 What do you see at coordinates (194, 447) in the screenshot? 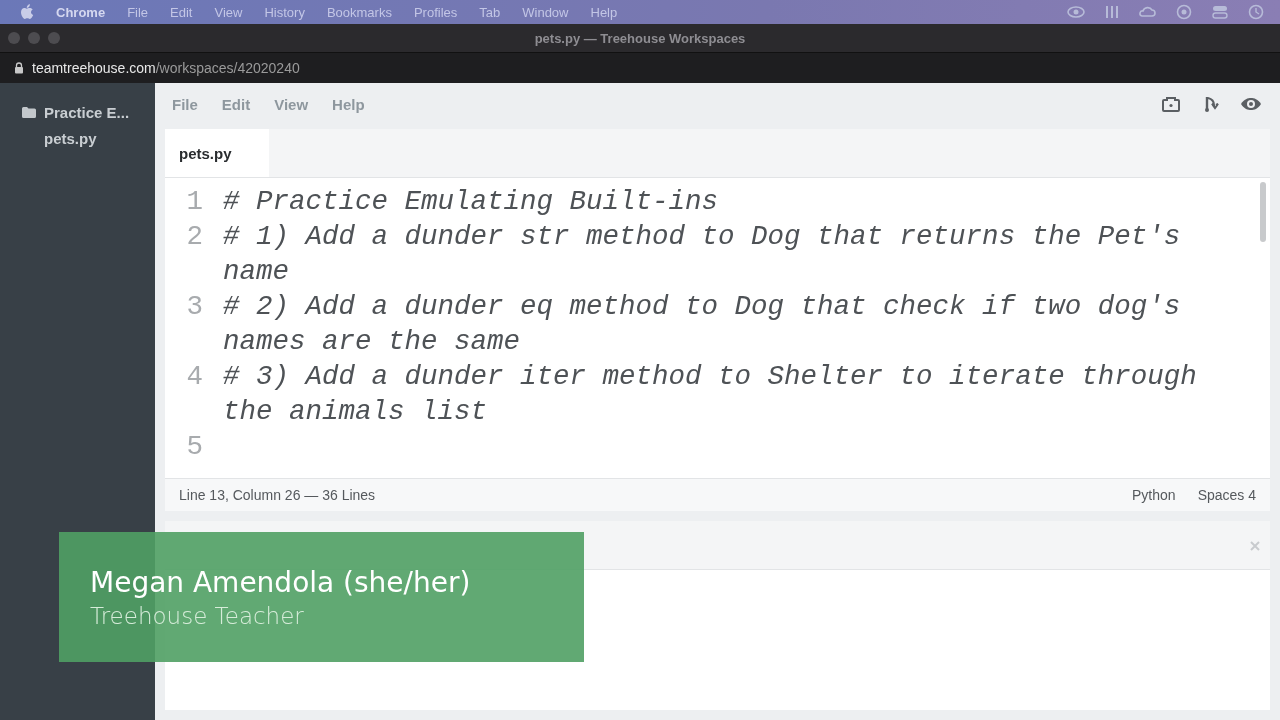
I see `line-number: 5` at bounding box center [194, 447].